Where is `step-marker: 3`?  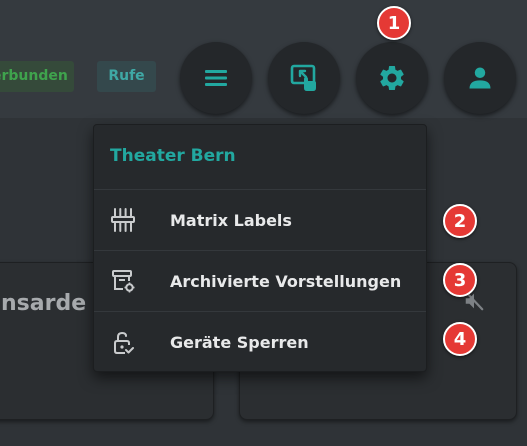 step-marker: 3 is located at coordinates (460, 280).